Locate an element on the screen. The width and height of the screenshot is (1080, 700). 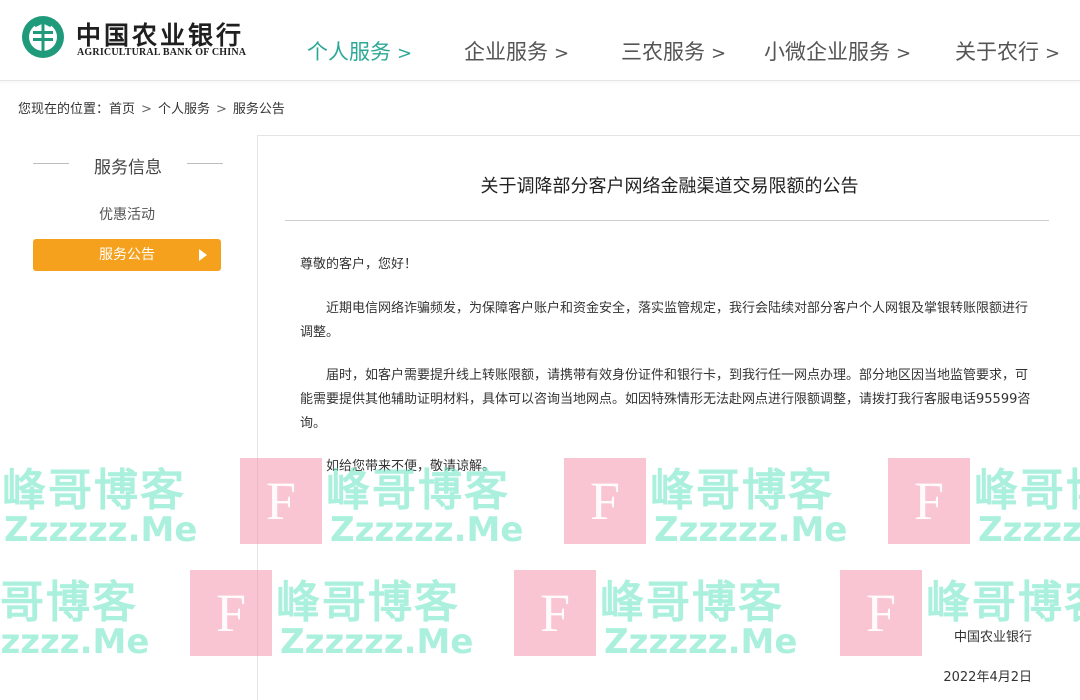
nav-item-sannong: 三农服务 > is located at coordinates (673, 51).